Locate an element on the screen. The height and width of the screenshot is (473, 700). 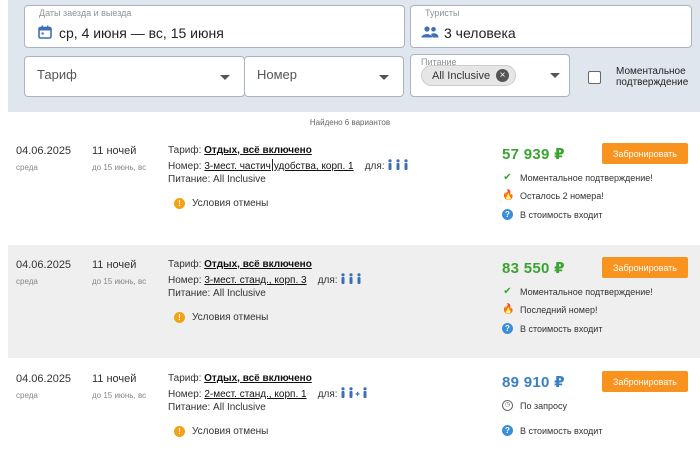
room-line: Номер: 3-мест. станд., корп. 3 для: is located at coordinates (265, 279).